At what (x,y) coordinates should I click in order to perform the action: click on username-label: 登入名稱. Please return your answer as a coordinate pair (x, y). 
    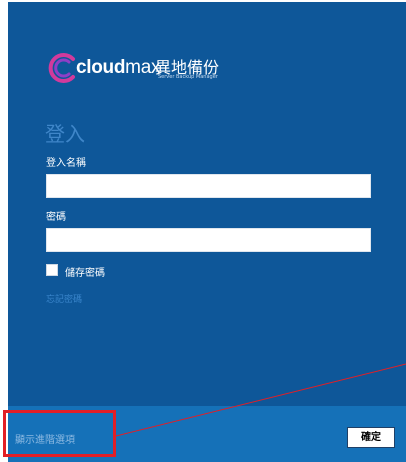
    Looking at the image, I should click on (66, 163).